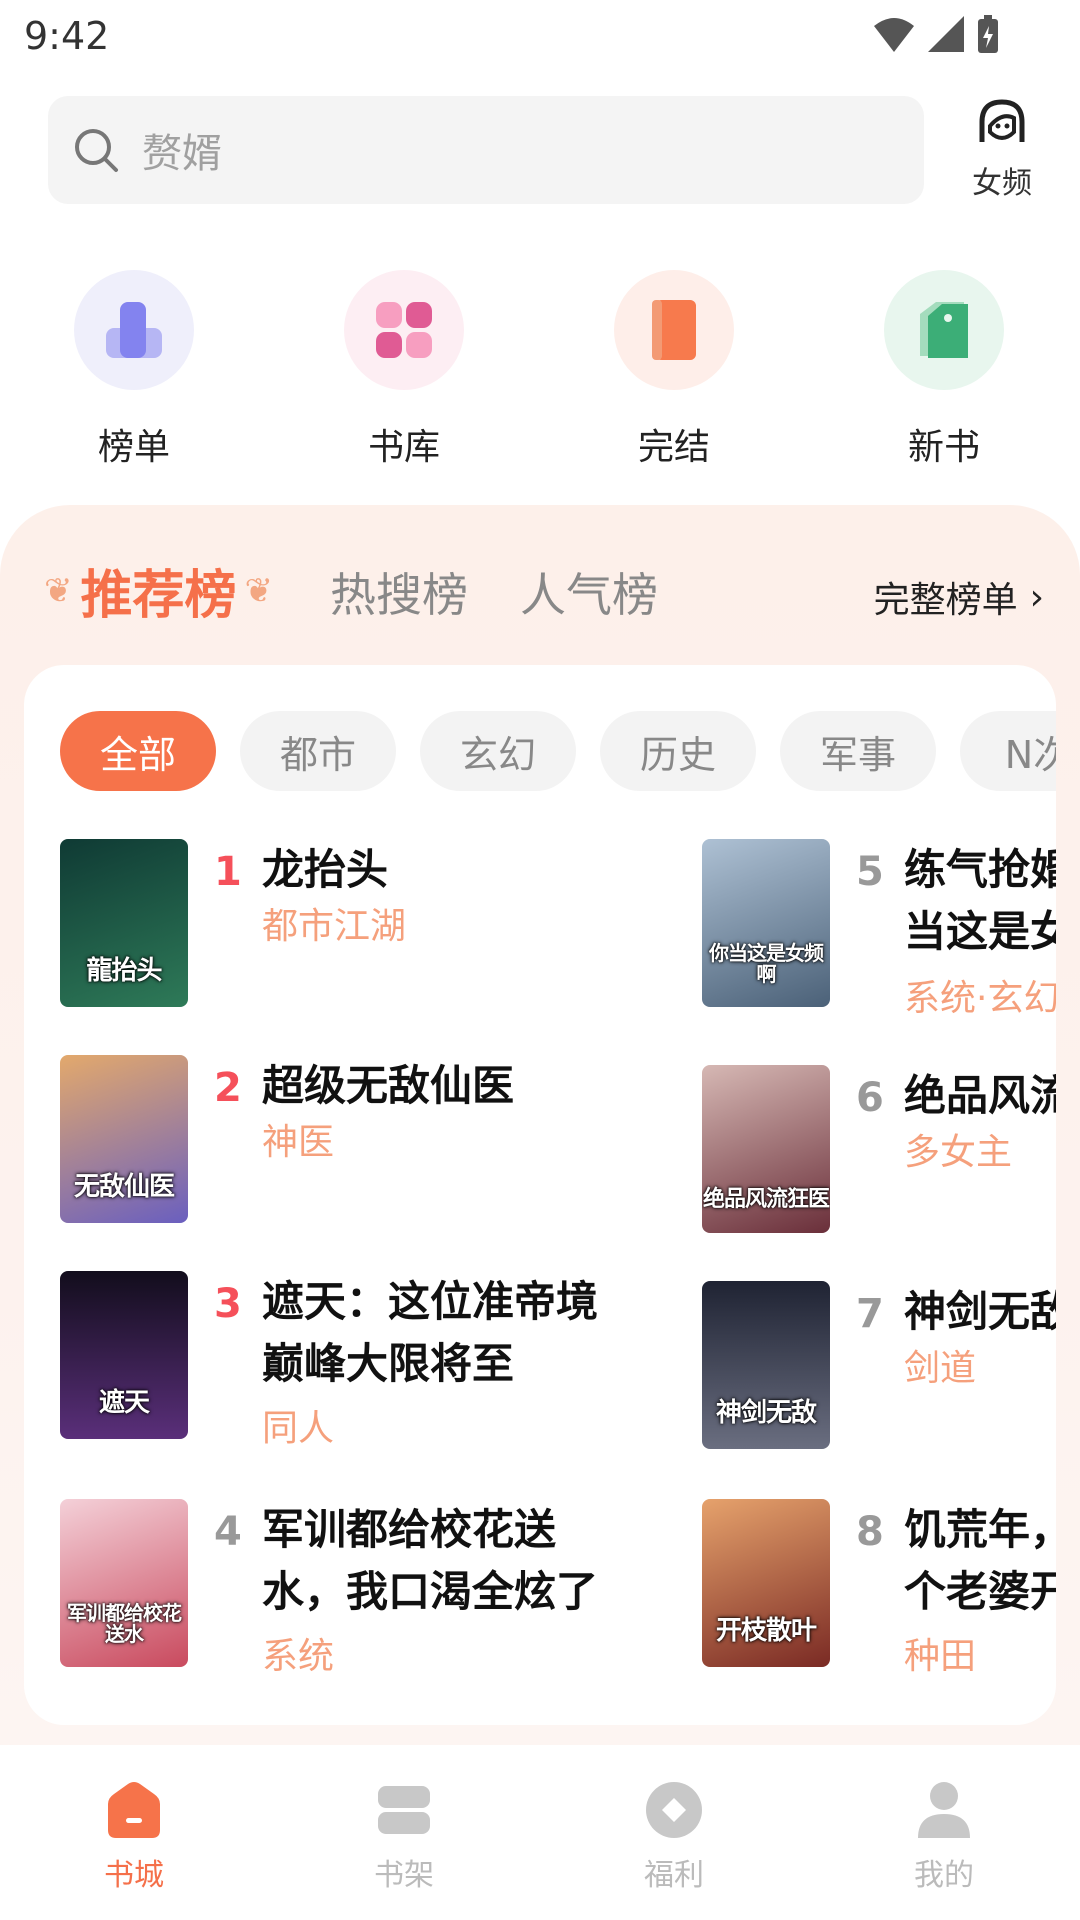 The height and width of the screenshot is (1920, 1080). Describe the element at coordinates (945, 600) in the screenshot. I see `full-ranking-label: 完整榜单` at that location.